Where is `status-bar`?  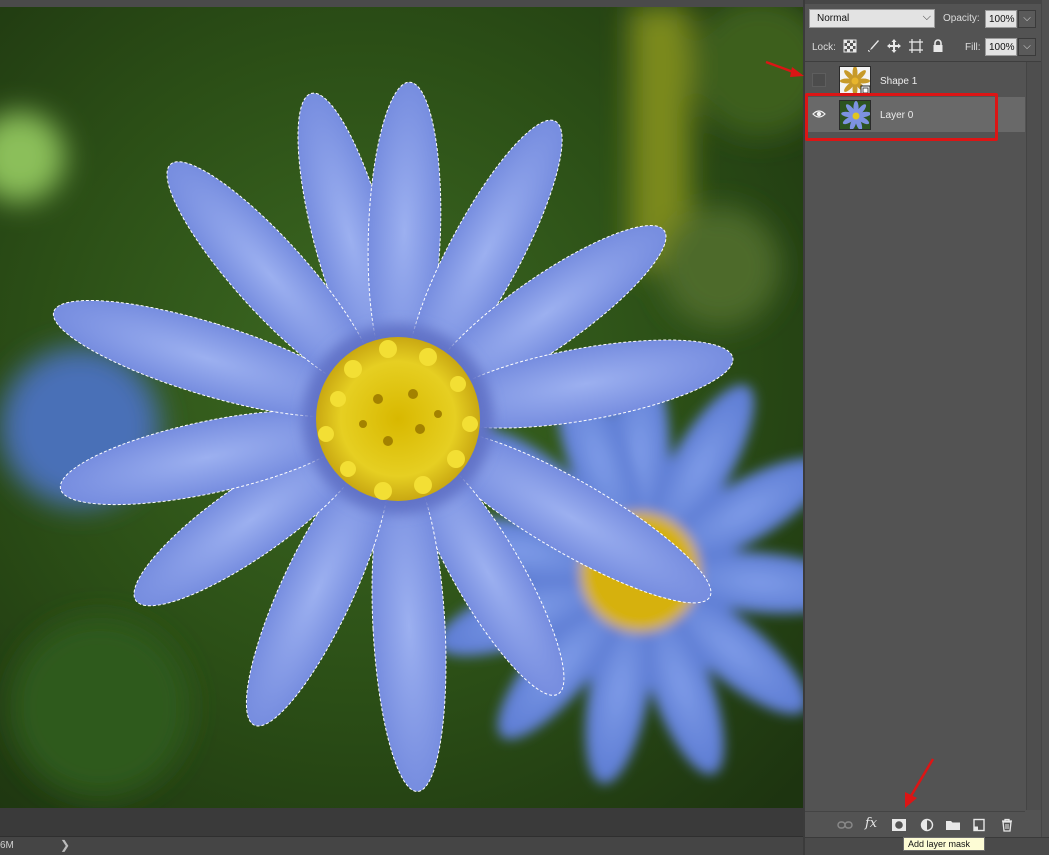 status-bar is located at coordinates (401, 822).